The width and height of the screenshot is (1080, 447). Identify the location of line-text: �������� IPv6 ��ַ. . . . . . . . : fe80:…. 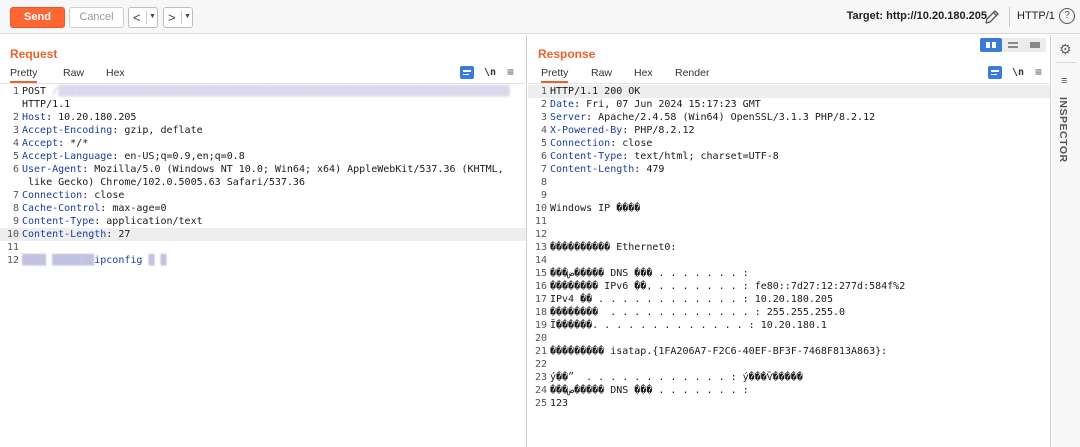
(727, 286).